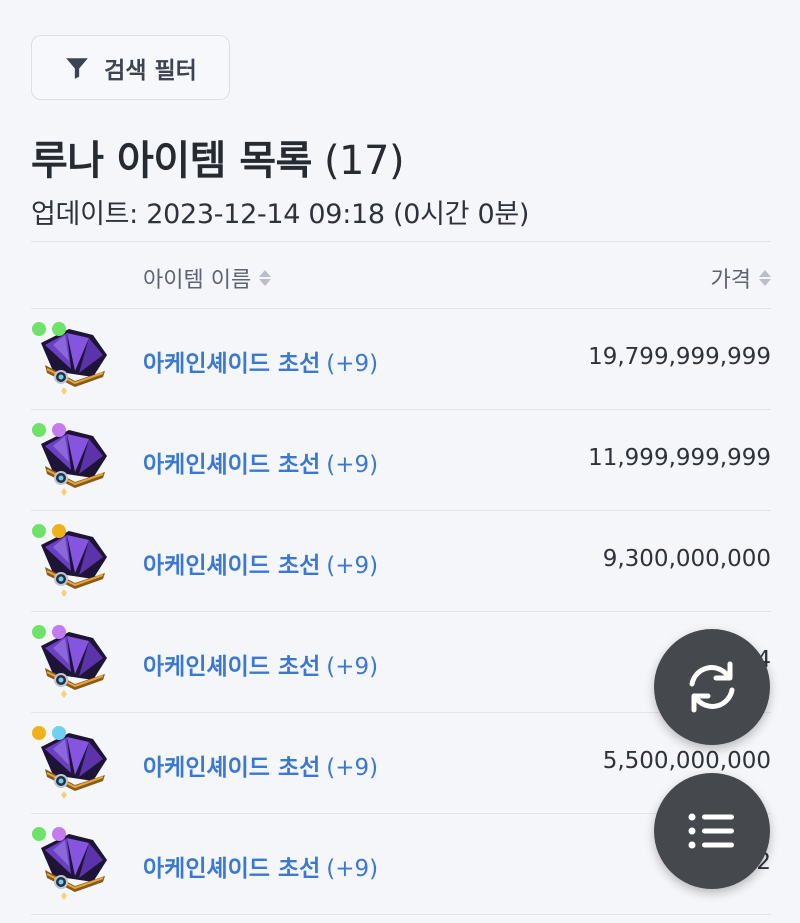  What do you see at coordinates (679, 357) in the screenshot?
I see `item-price: 19,799,999,999` at bounding box center [679, 357].